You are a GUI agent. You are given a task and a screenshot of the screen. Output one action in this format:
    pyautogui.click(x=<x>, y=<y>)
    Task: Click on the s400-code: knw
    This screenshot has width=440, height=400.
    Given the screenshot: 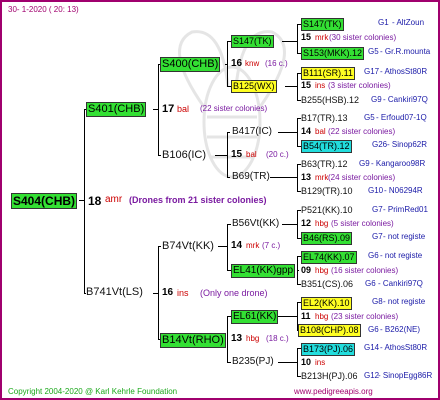 What is the action you would take?
    pyautogui.click(x=252, y=63)
    